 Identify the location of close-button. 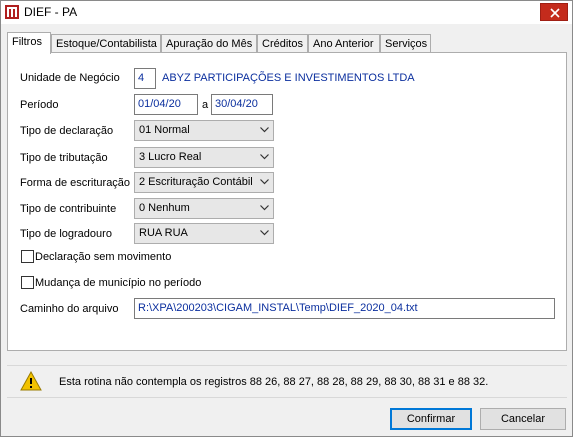
(554, 12).